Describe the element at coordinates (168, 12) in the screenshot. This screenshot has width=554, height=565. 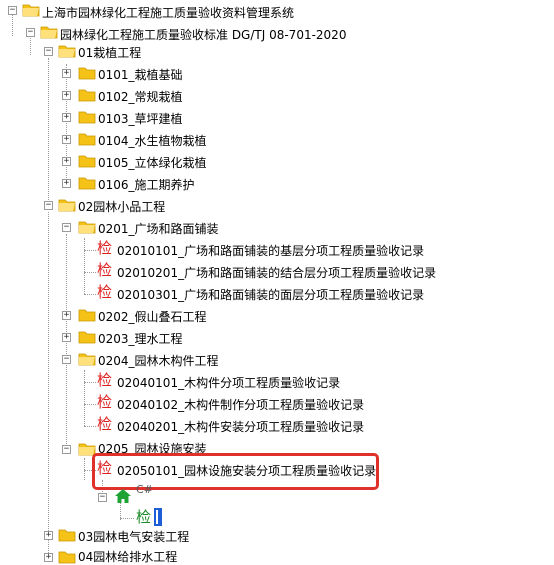
I see `tree-node-root: 上海市园林绿化工程施工质量验收资料管理系统` at that location.